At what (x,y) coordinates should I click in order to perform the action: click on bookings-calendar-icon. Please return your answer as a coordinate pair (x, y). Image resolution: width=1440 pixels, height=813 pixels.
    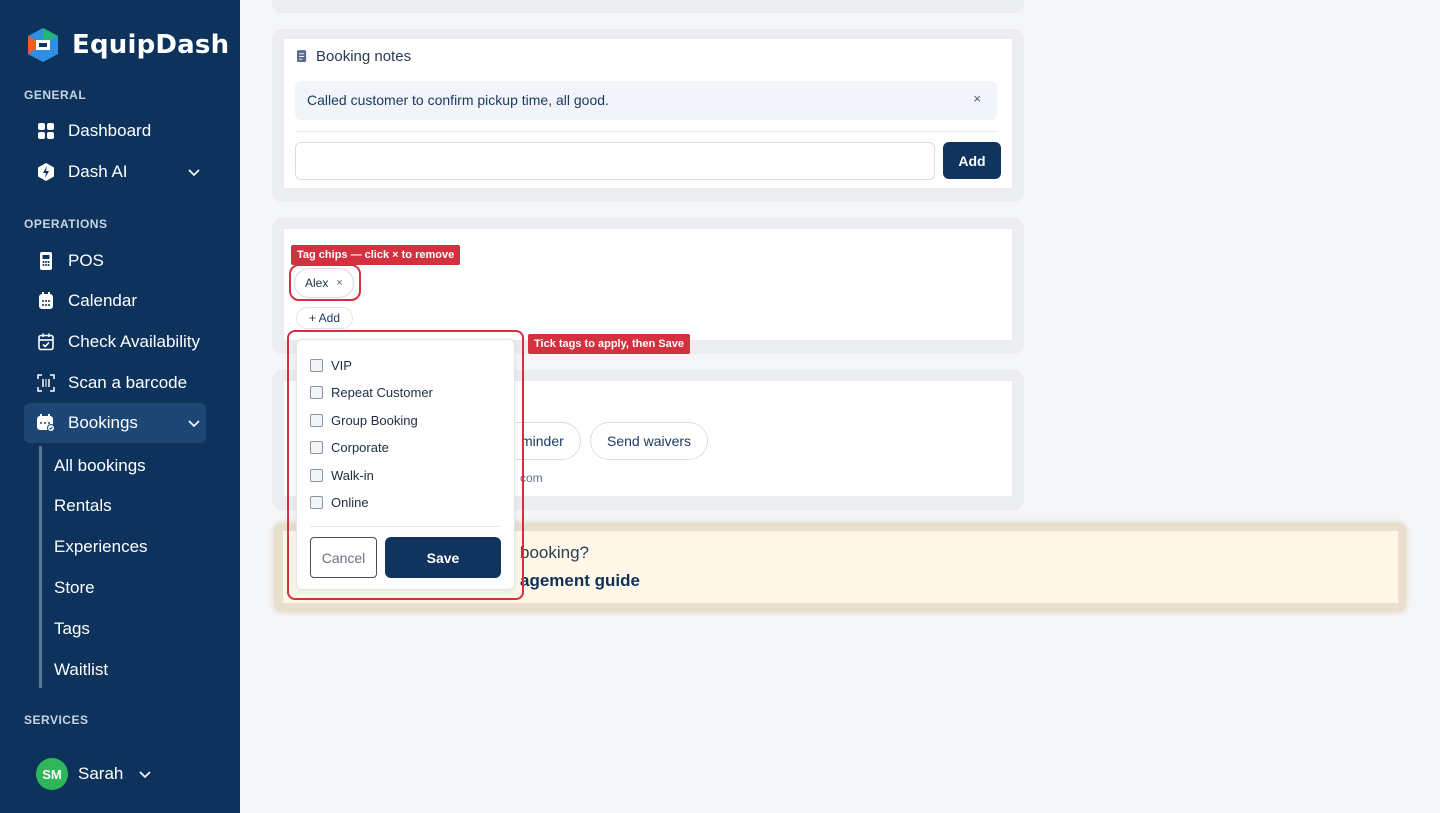
    Looking at the image, I should click on (46, 423).